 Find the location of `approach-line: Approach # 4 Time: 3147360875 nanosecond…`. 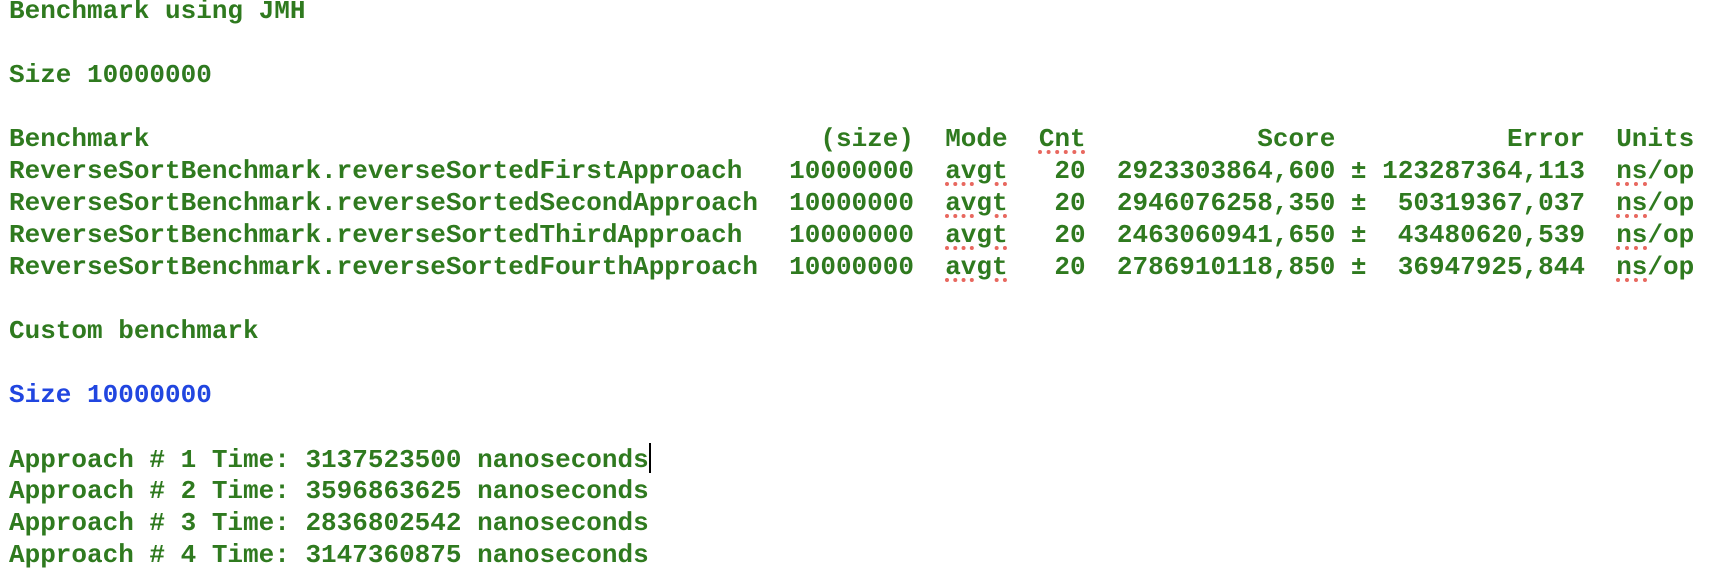

approach-line: Approach # 4 Time: 3147360875 nanosecond… is located at coordinates (329, 555).